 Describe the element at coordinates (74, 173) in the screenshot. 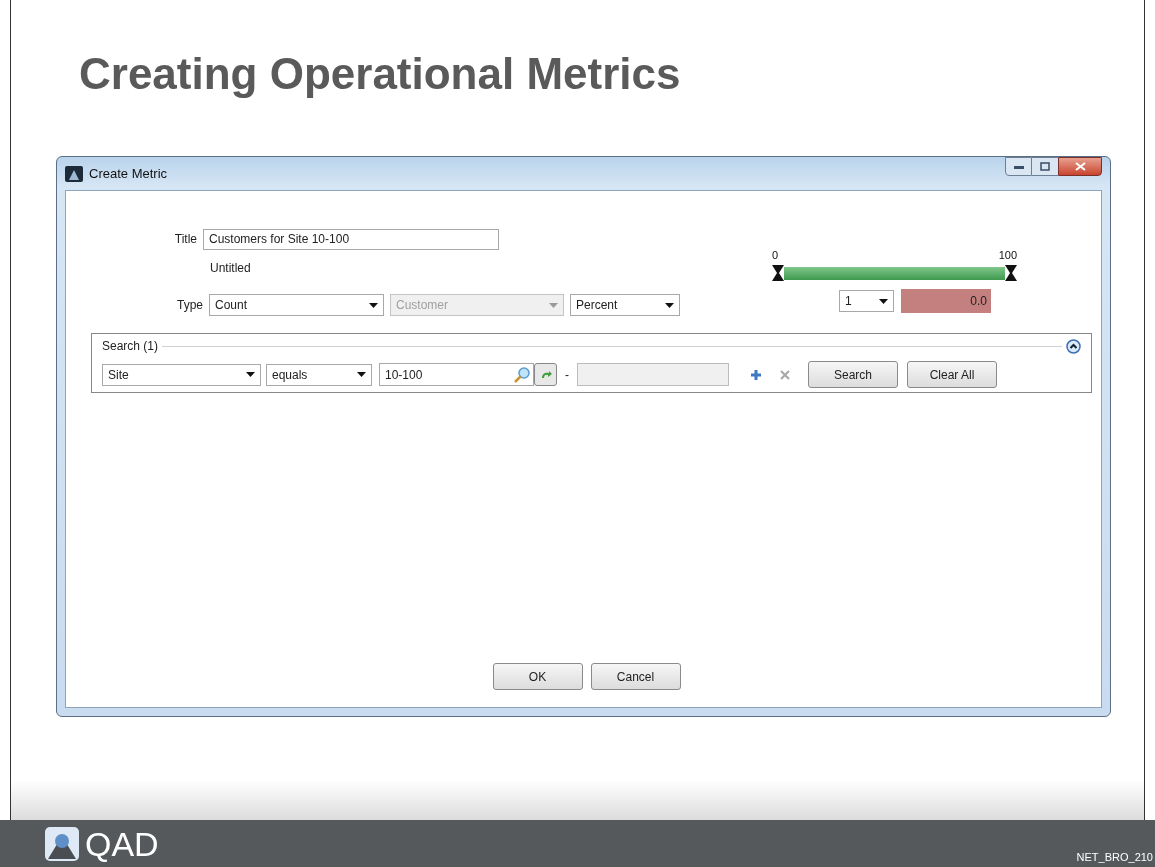

I see `app-icon` at that location.